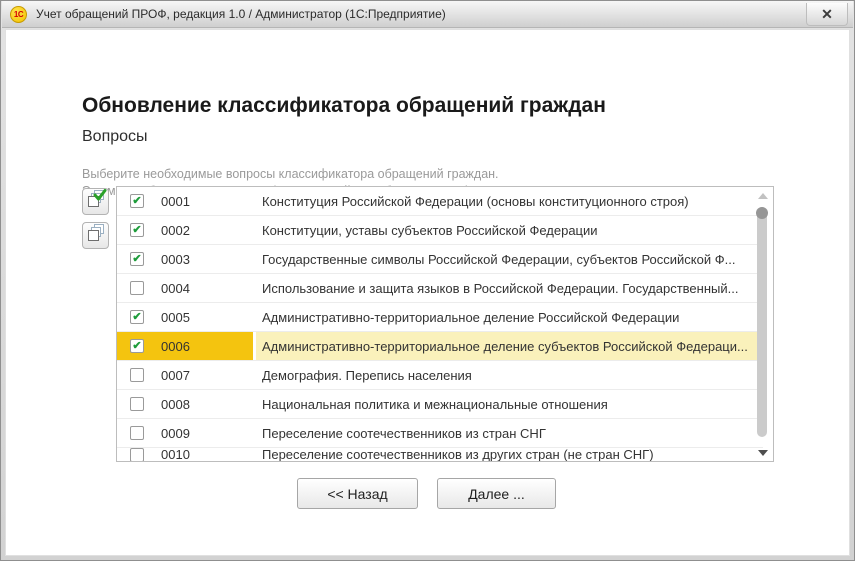  I want to click on row-code-cell: ✔ 0006, so click(185, 346).